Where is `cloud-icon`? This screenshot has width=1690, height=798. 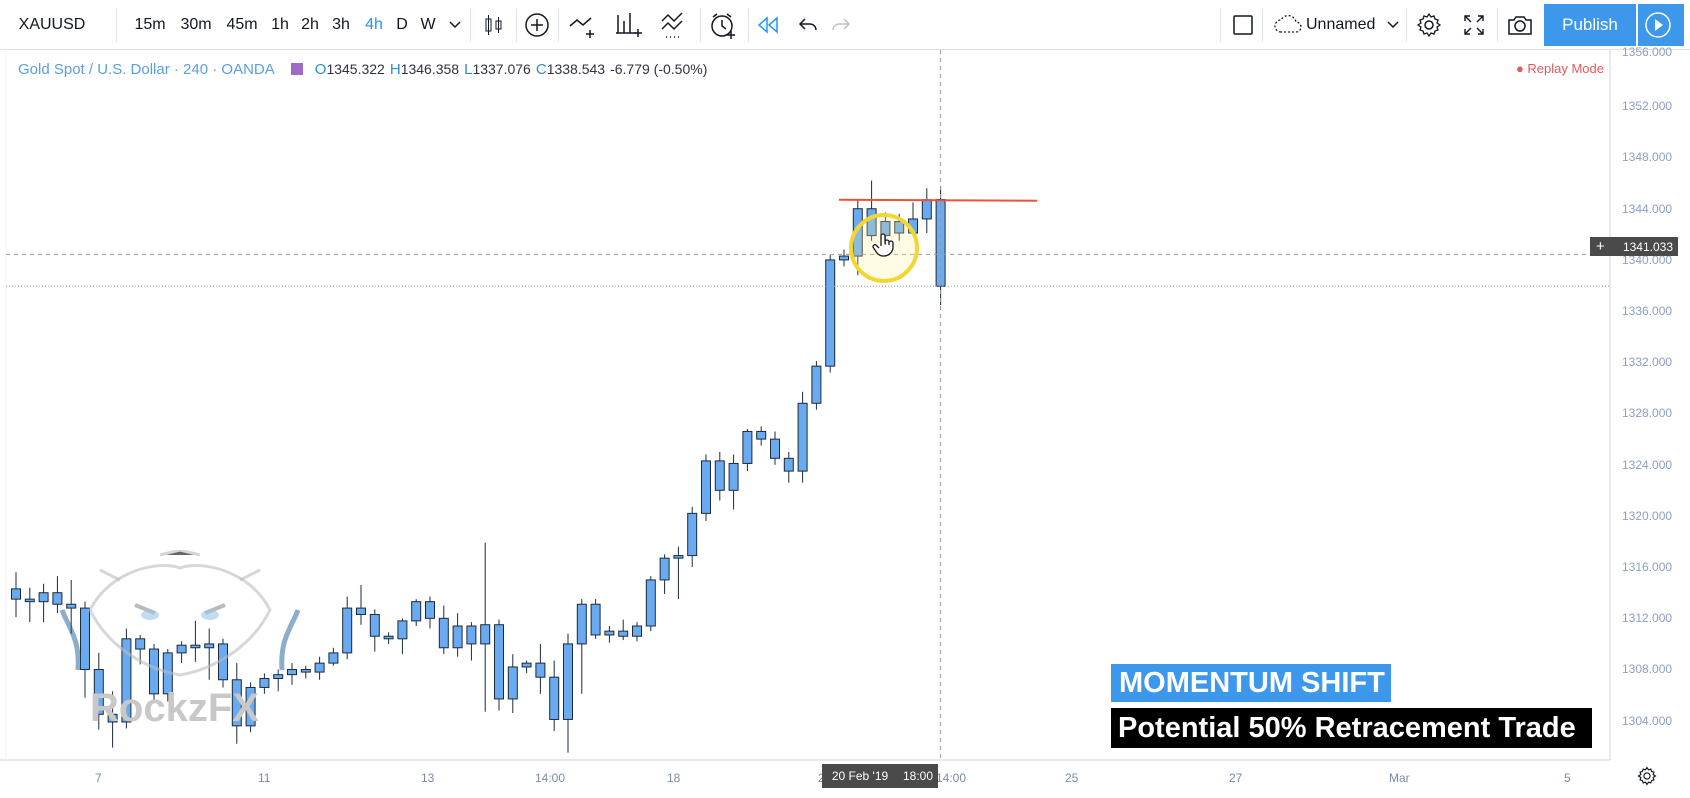
cloud-icon is located at coordinates (1288, 25).